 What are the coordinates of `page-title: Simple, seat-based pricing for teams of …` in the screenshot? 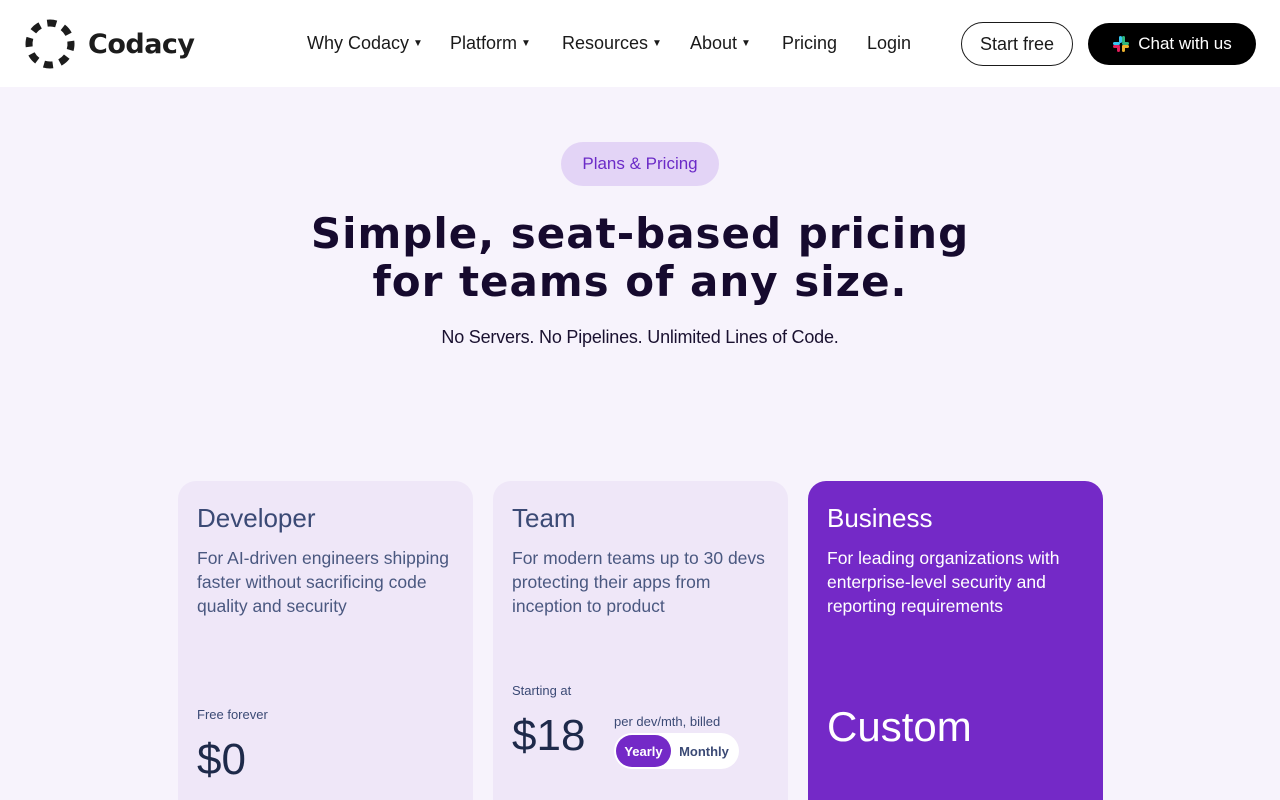 It's located at (640, 258).